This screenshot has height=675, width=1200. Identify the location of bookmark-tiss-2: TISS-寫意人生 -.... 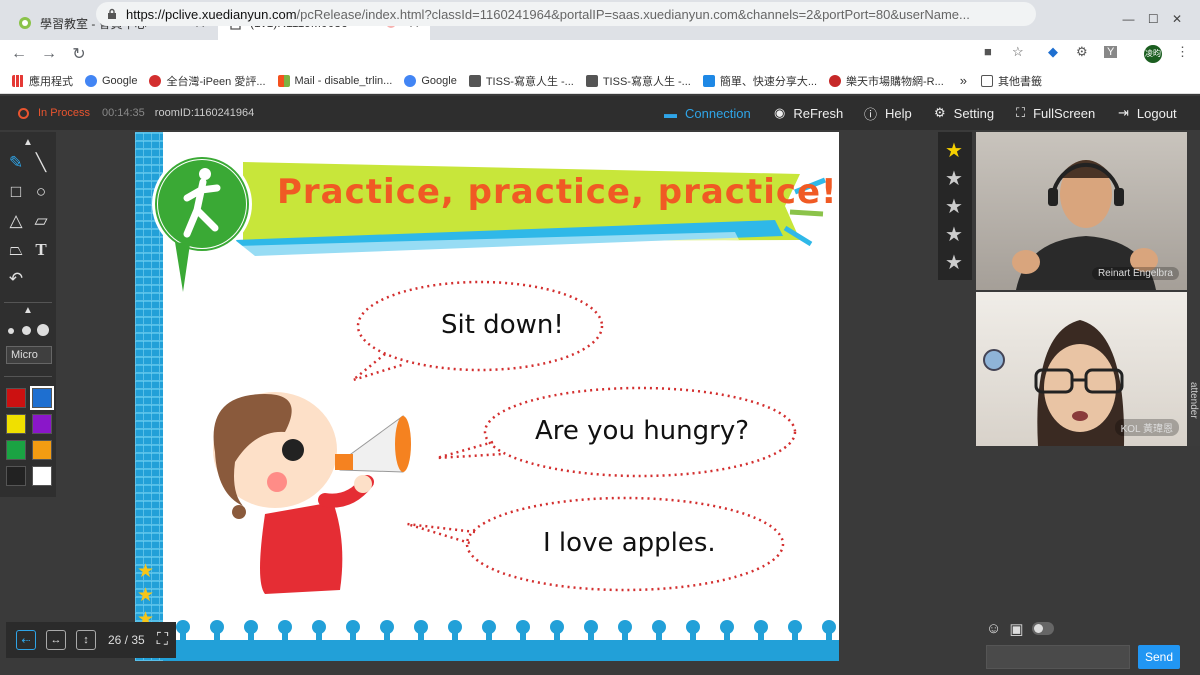
(638, 81).